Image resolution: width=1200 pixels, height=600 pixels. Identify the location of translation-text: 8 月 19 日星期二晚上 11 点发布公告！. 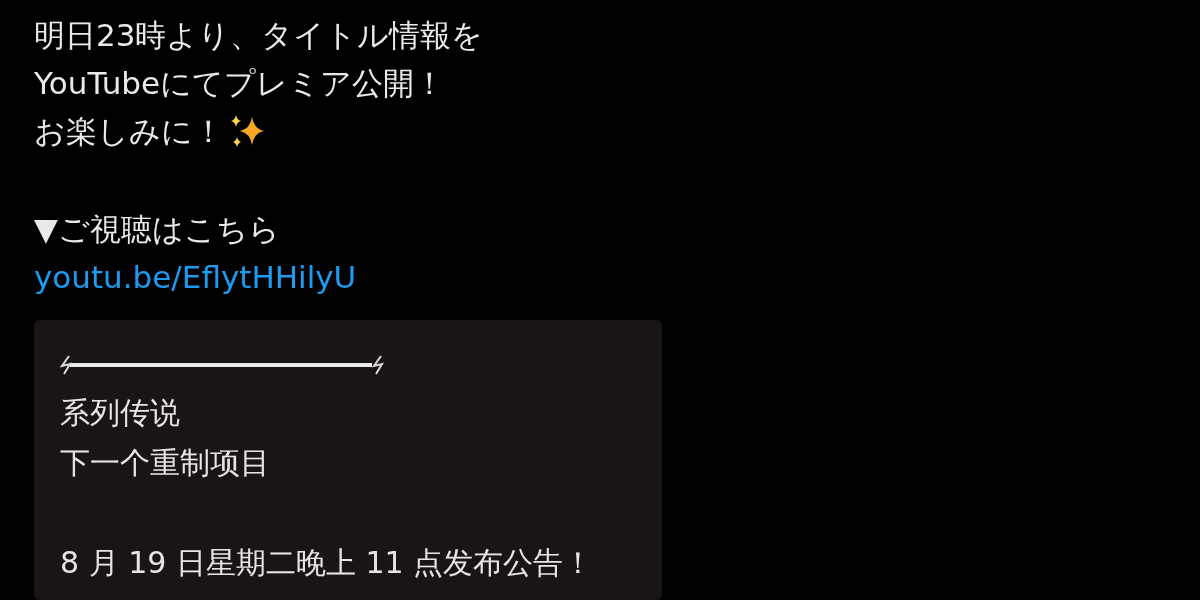
(327, 563).